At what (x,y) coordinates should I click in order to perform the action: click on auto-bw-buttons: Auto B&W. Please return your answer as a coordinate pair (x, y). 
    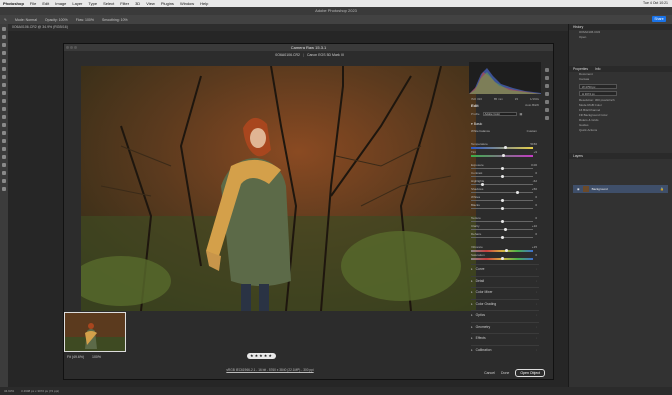
    Looking at the image, I should click on (532, 105).